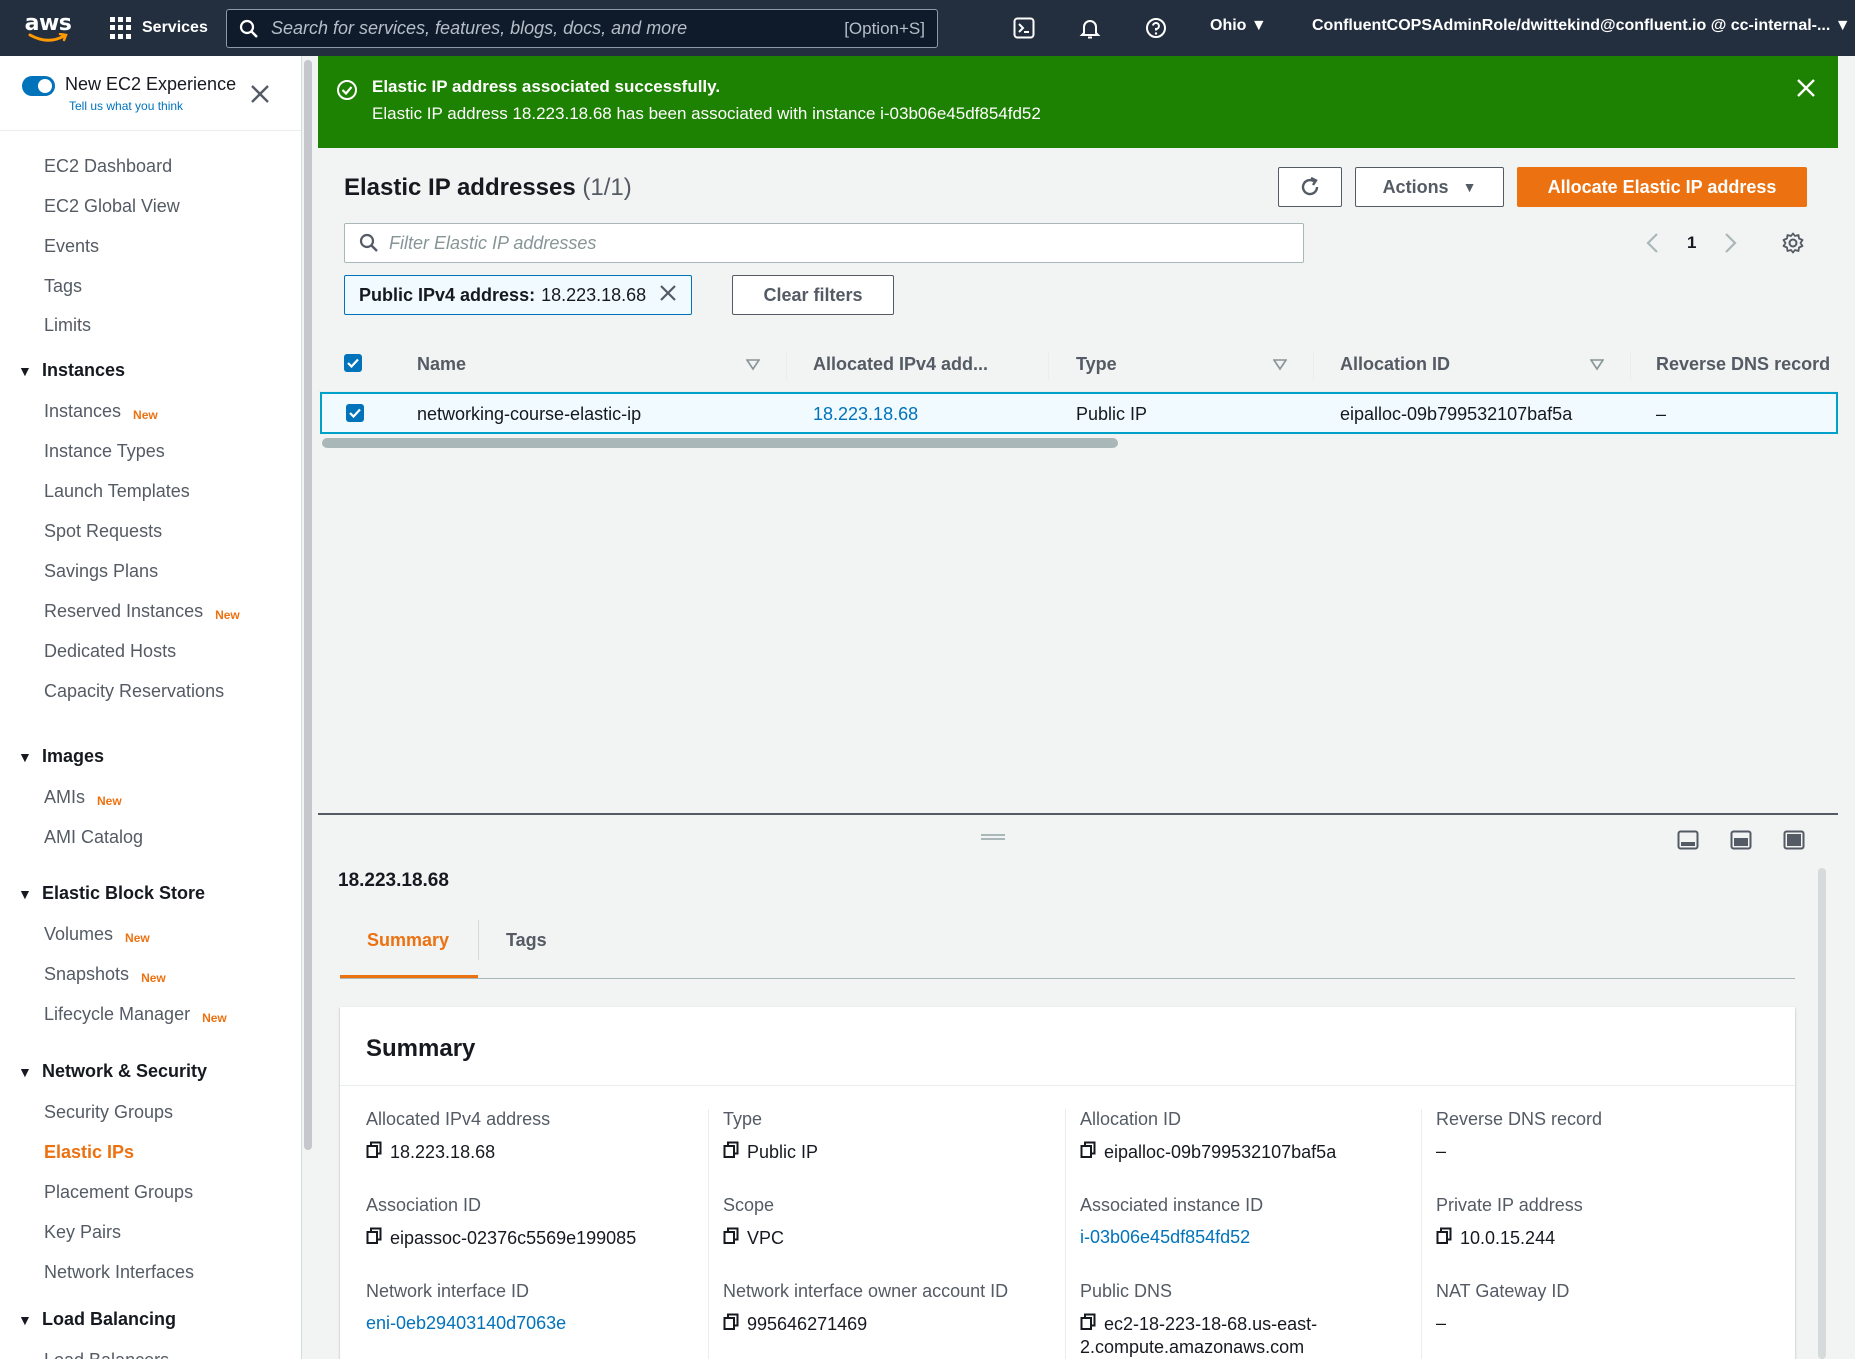 The width and height of the screenshot is (1855, 1359). Describe the element at coordinates (1429, 187) in the screenshot. I see `actions-dropdown-button: Actions ▼` at that location.